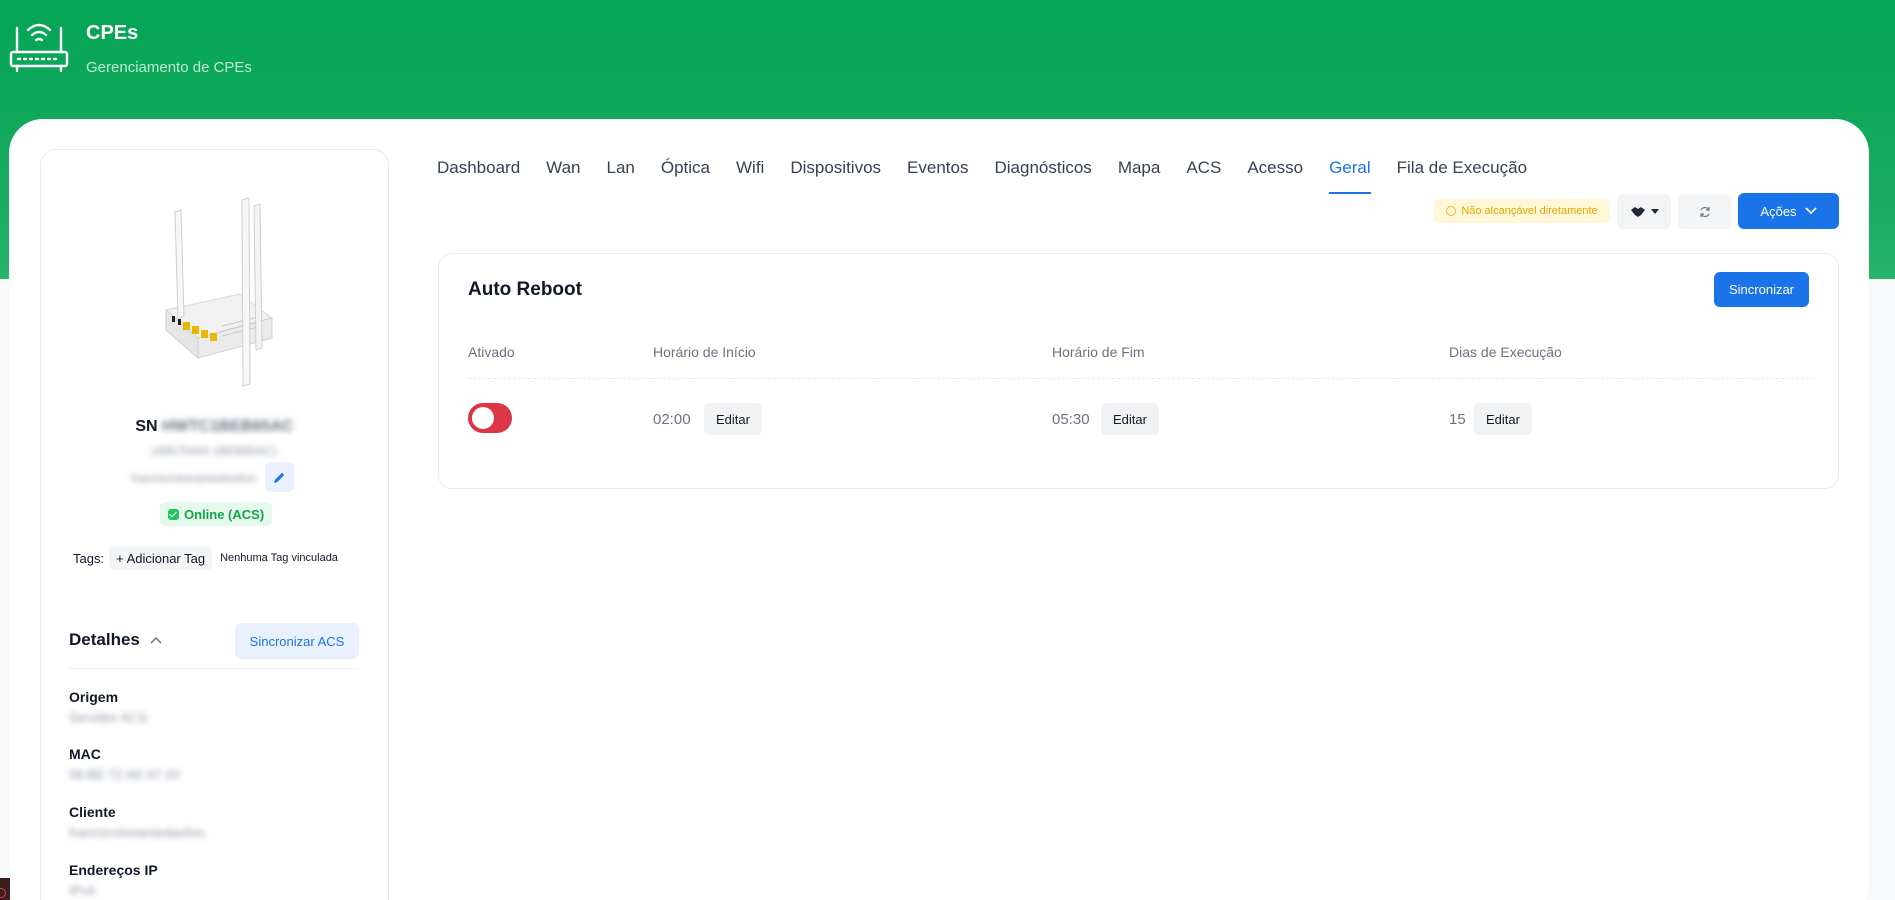 This screenshot has width=1895, height=900. What do you see at coordinates (1042, 176) in the screenshot?
I see `tab-diagnosticos: Diagnósticos` at bounding box center [1042, 176].